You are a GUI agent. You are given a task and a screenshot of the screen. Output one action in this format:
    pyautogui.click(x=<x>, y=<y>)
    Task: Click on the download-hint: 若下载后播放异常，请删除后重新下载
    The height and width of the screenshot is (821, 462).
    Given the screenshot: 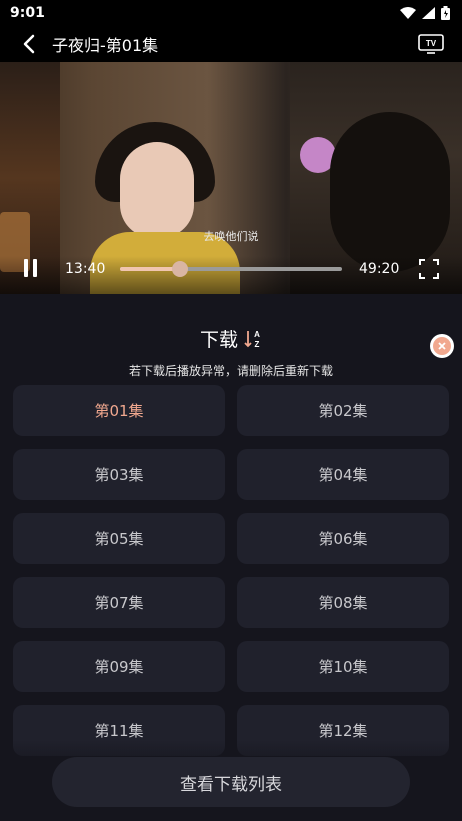 What is the action you would take?
    pyautogui.click(x=230, y=371)
    